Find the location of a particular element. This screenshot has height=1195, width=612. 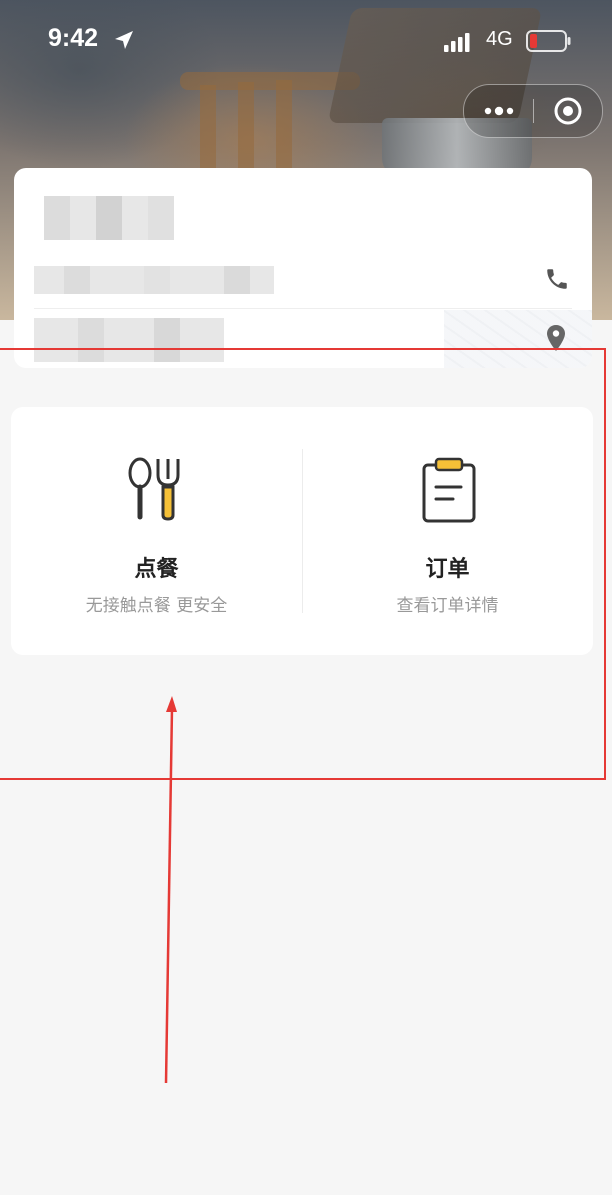

phone-icon is located at coordinates (557, 279).